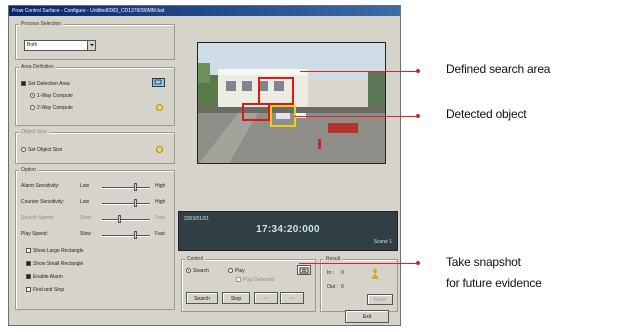 Image resolution: width=626 pixels, height=332 pixels. What do you see at coordinates (60, 45) in the screenshot?
I see `process-select: Both` at bounding box center [60, 45].